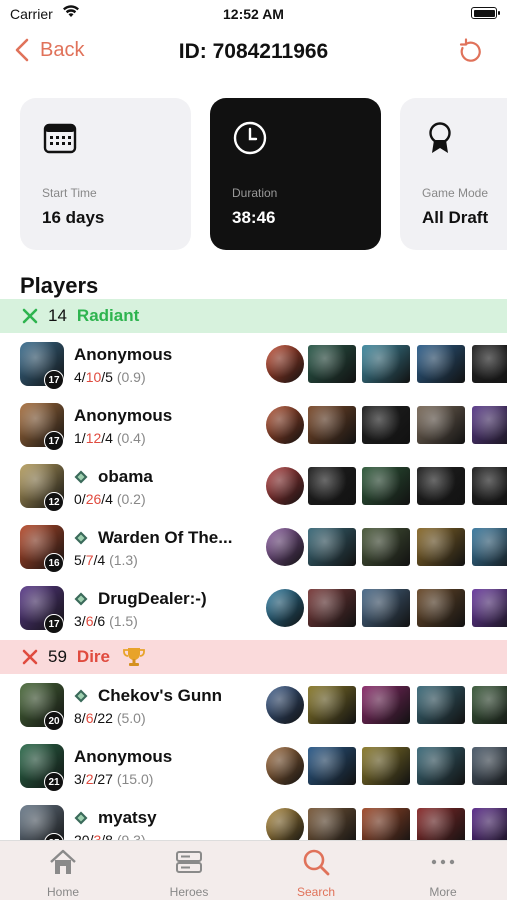 Image resolution: width=507 pixels, height=900 pixels. I want to click on kills-value: 4, so click(78, 377).